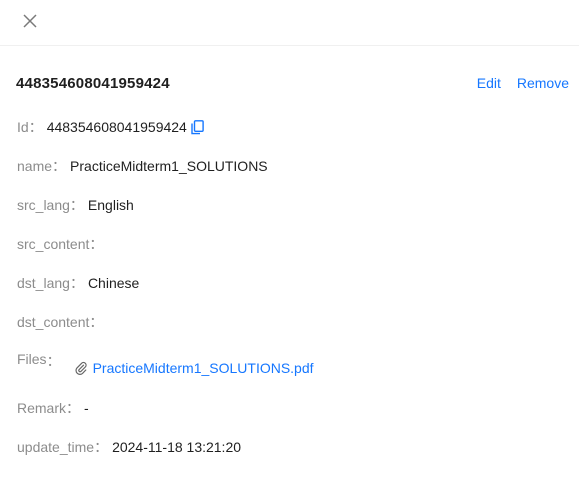 This screenshot has height=480, width=579. What do you see at coordinates (81, 368) in the screenshot?
I see `paperclip-icon` at bounding box center [81, 368].